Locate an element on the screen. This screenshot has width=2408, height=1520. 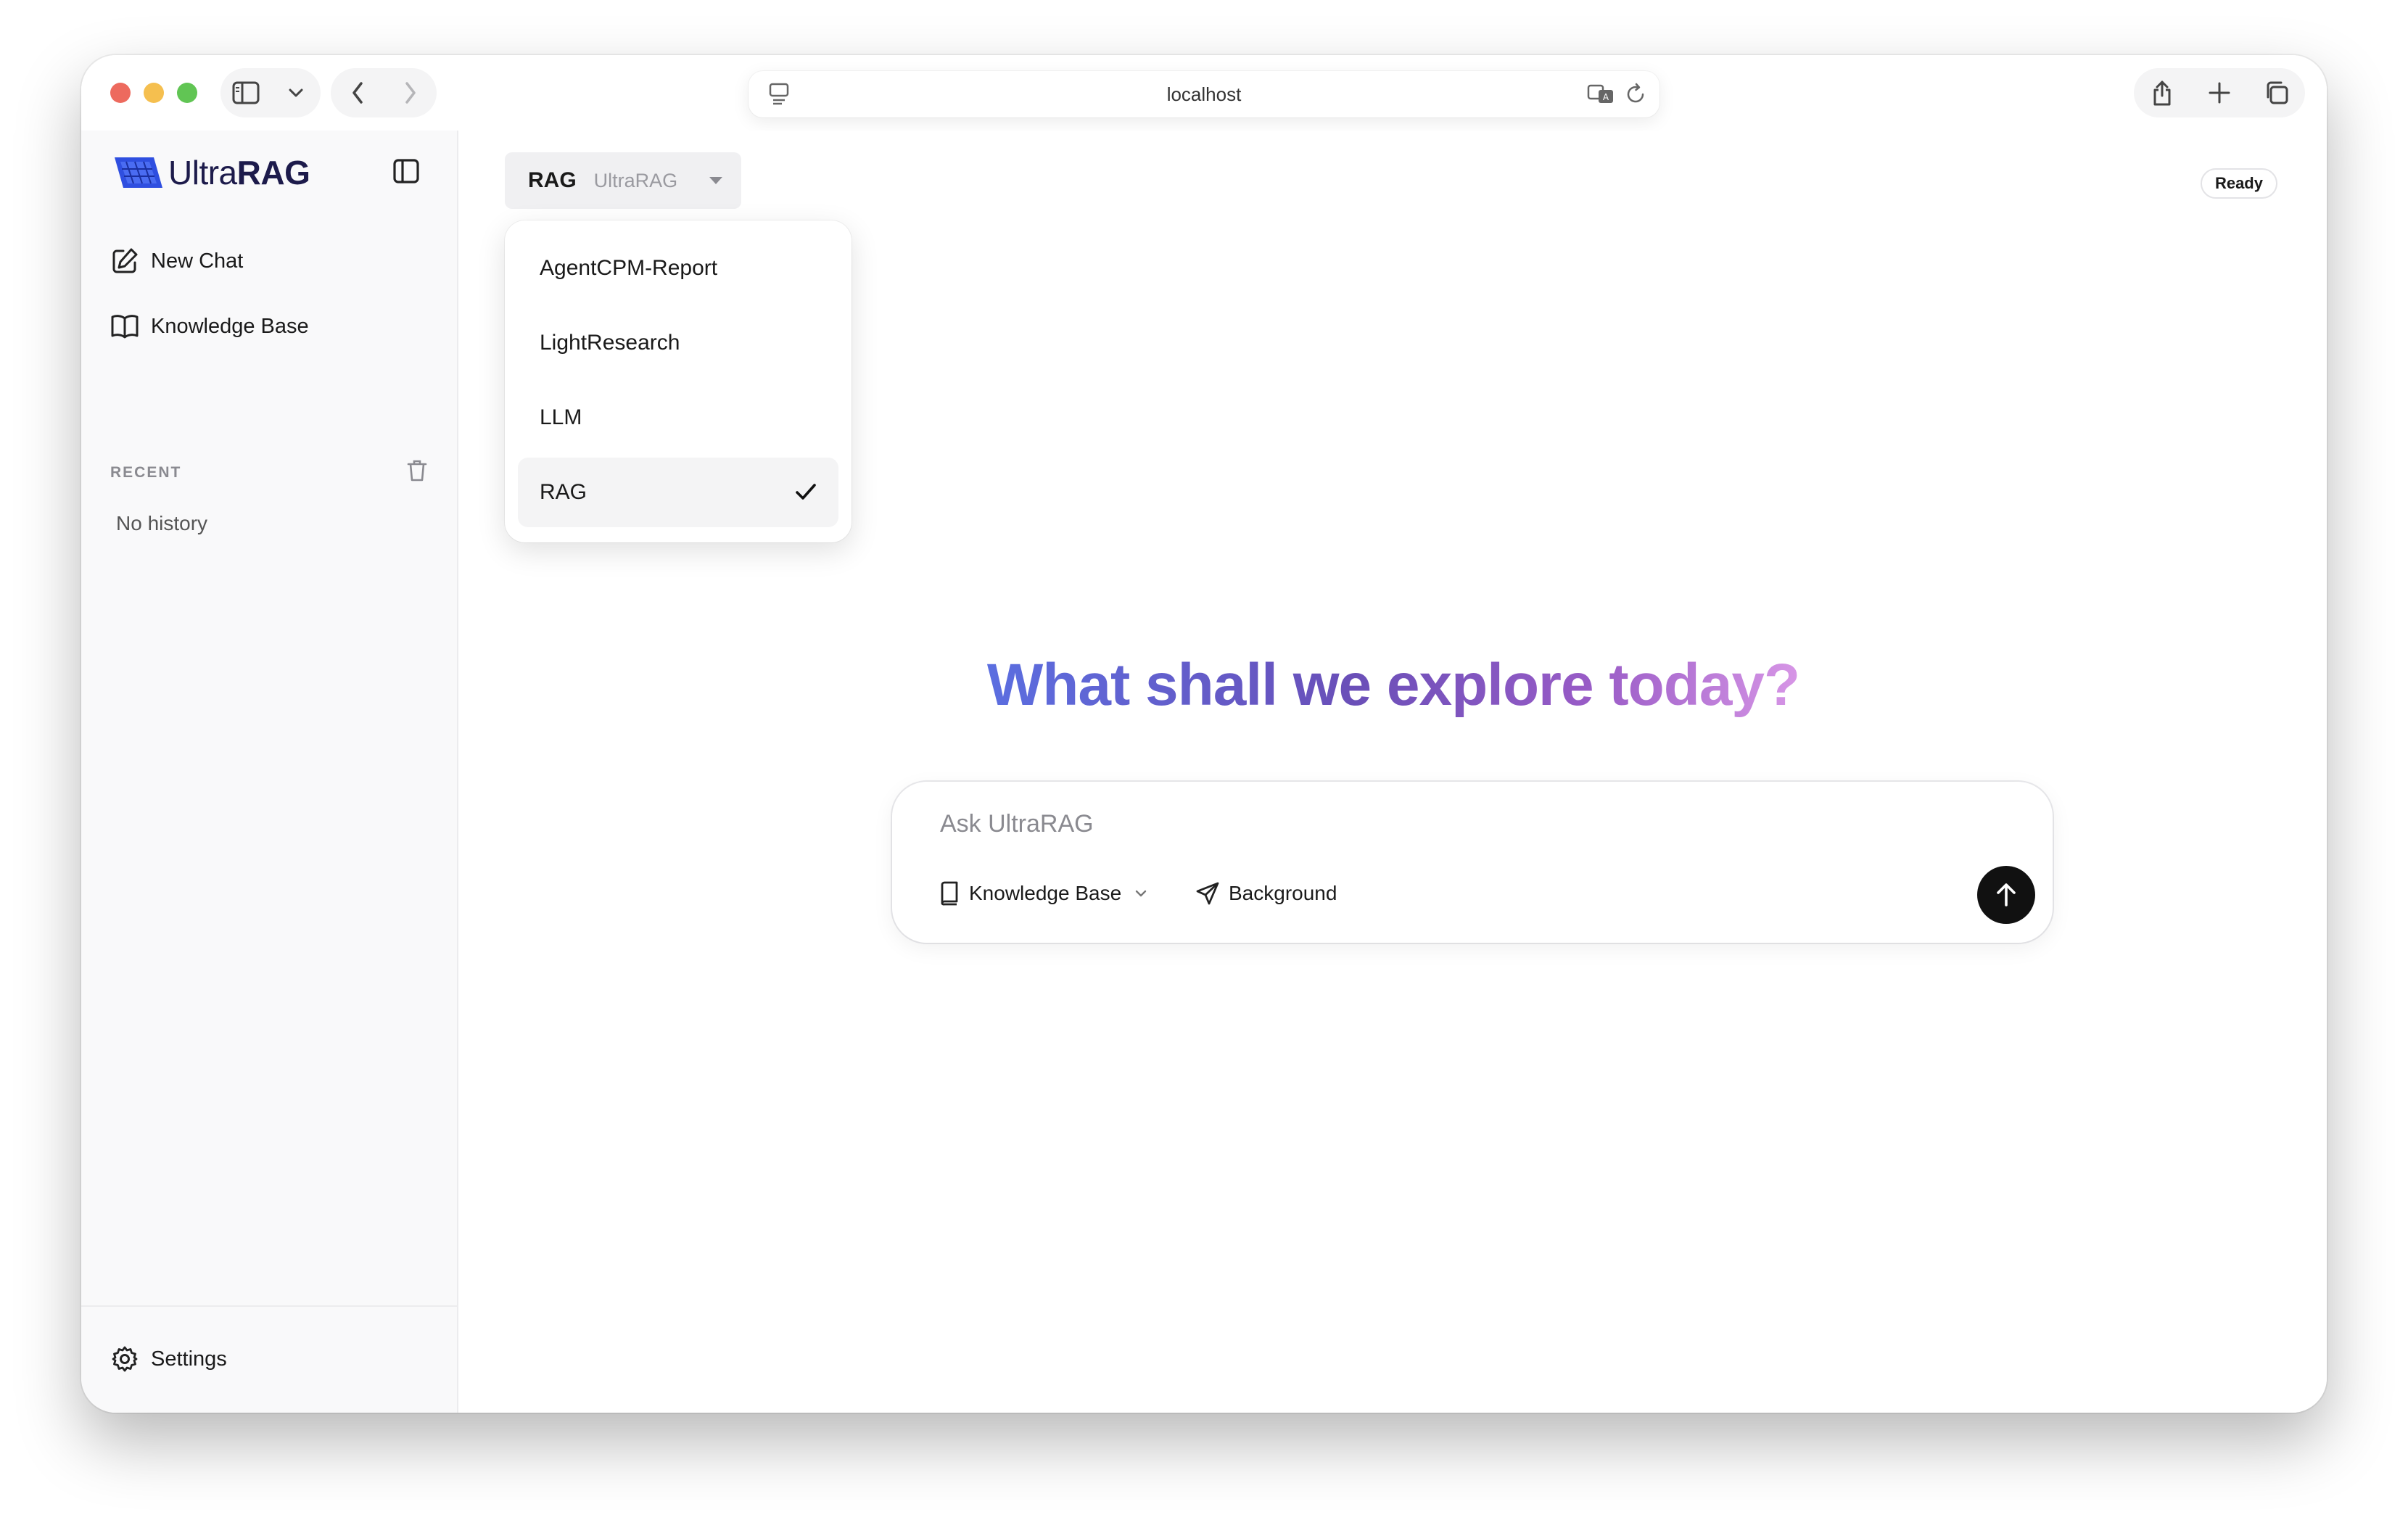
settings-label: Settings is located at coordinates (189, 1359).